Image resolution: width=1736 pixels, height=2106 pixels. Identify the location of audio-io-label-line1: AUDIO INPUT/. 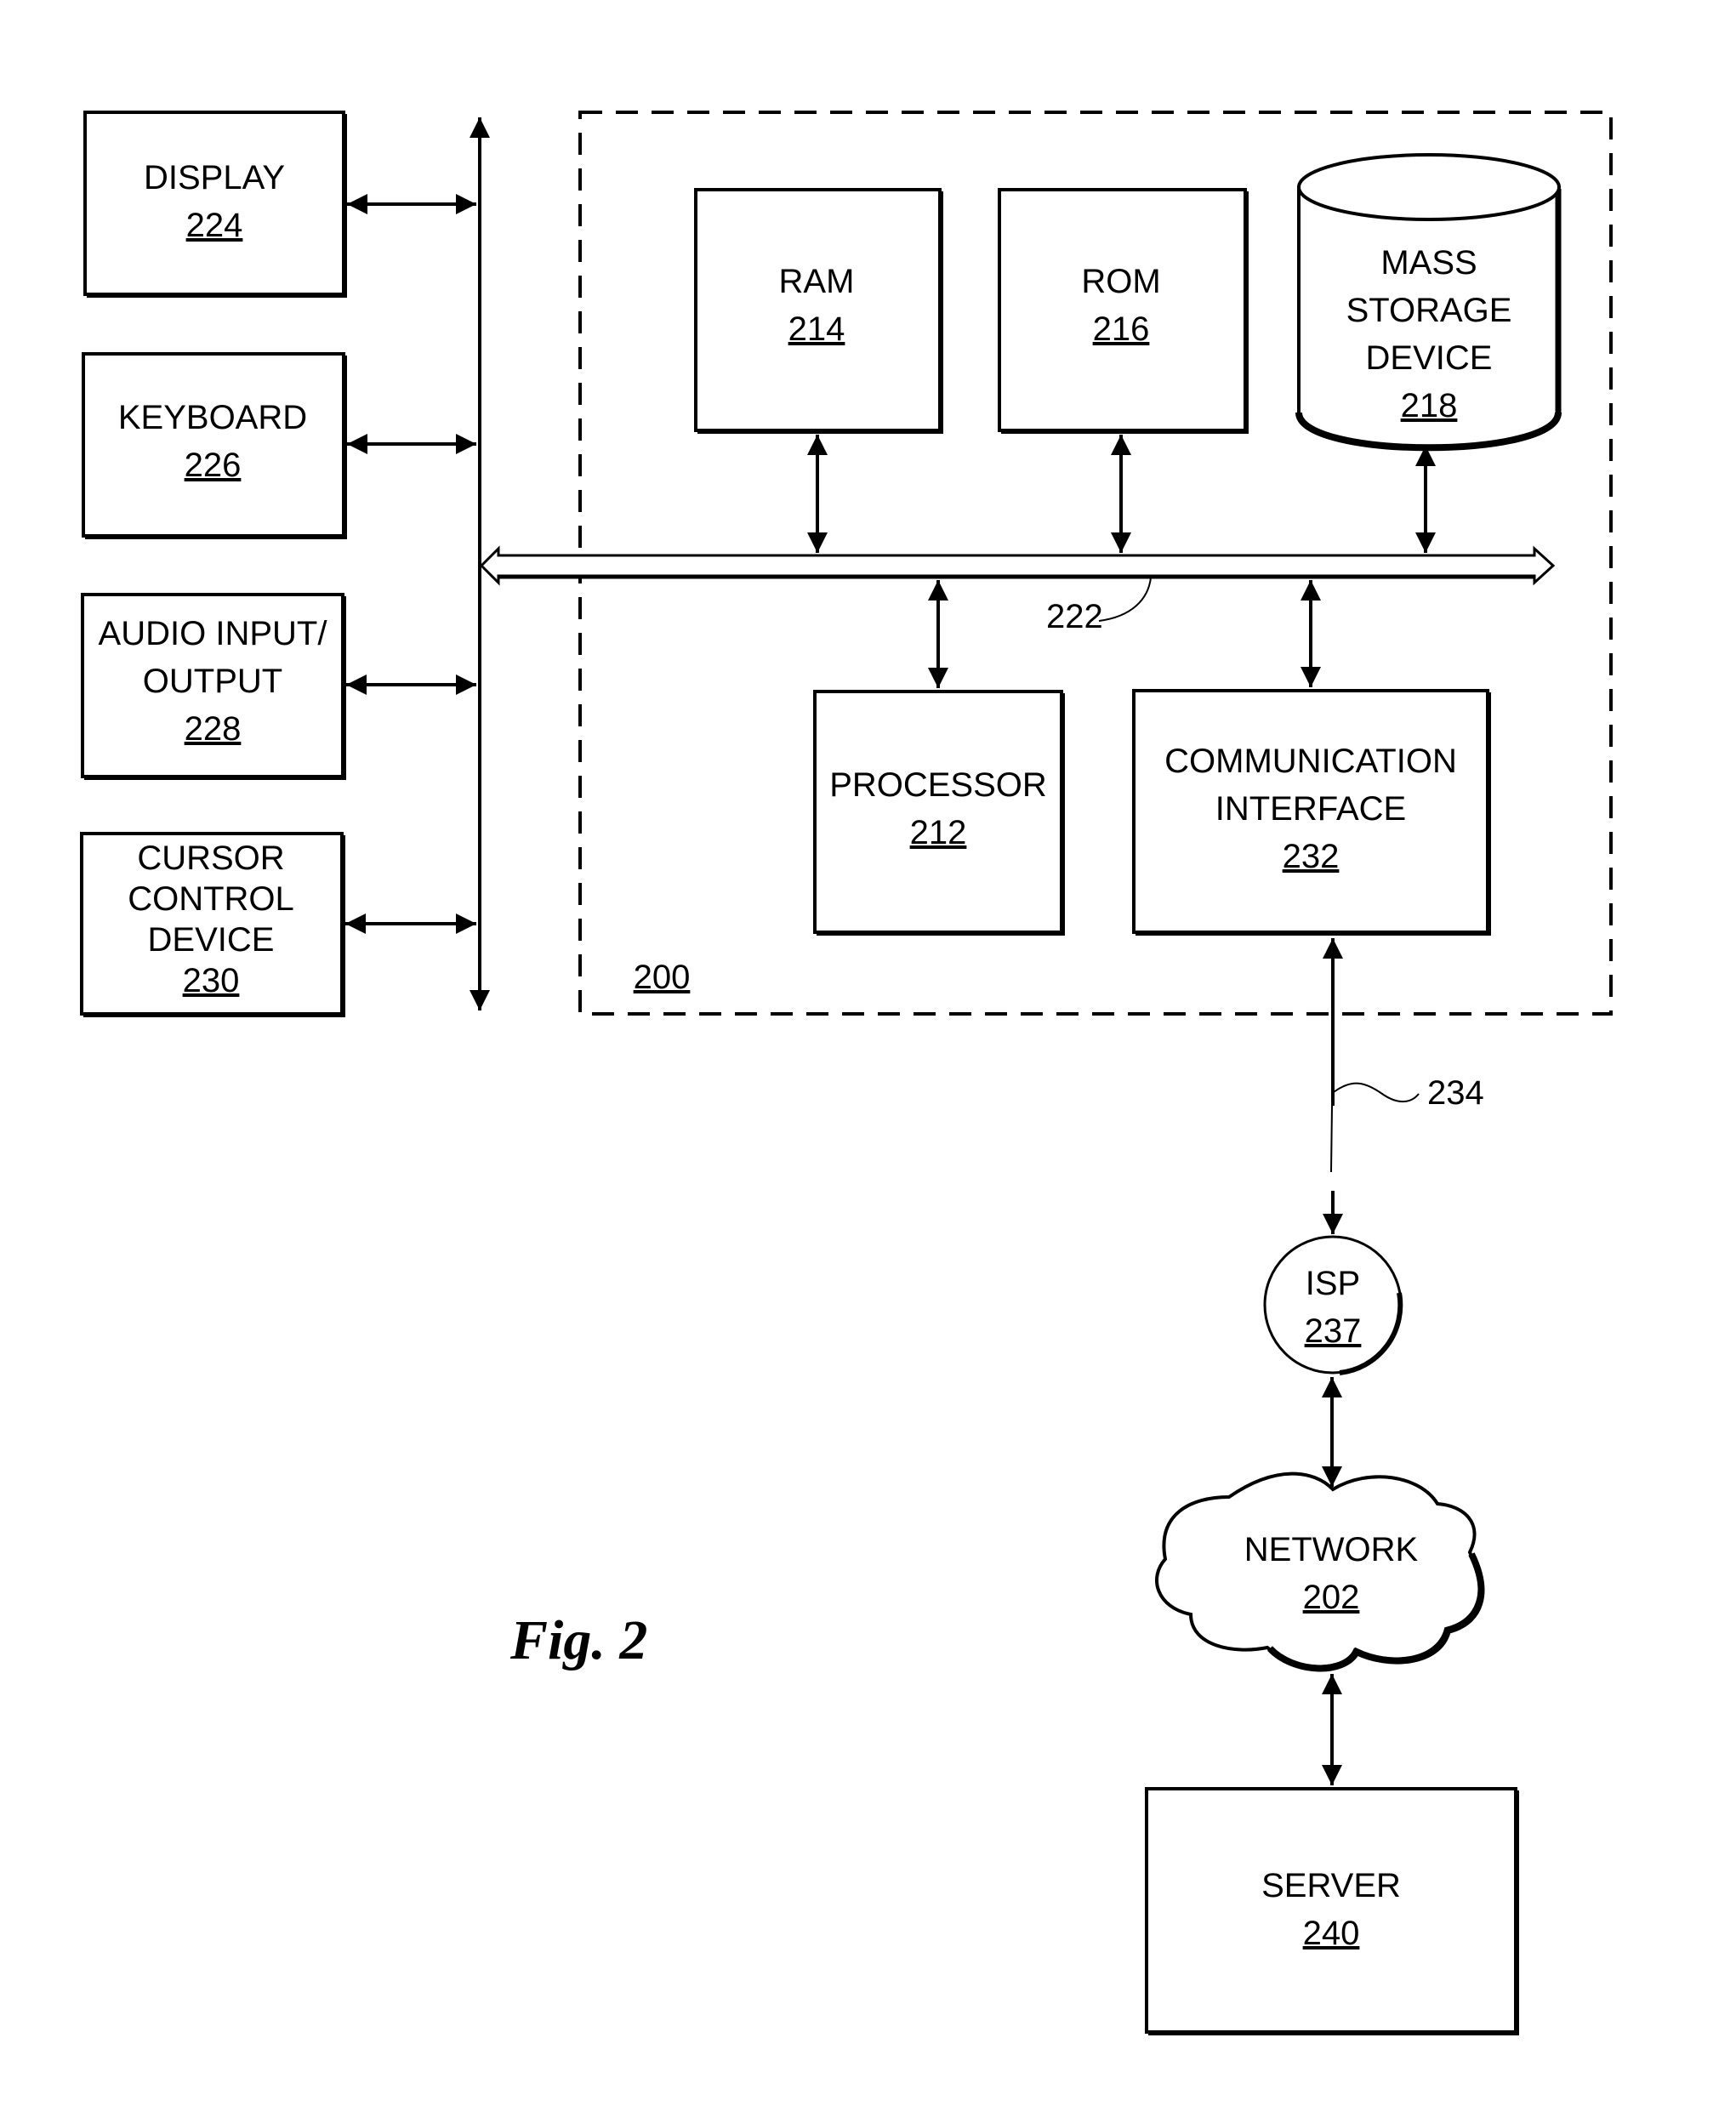
(213, 633).